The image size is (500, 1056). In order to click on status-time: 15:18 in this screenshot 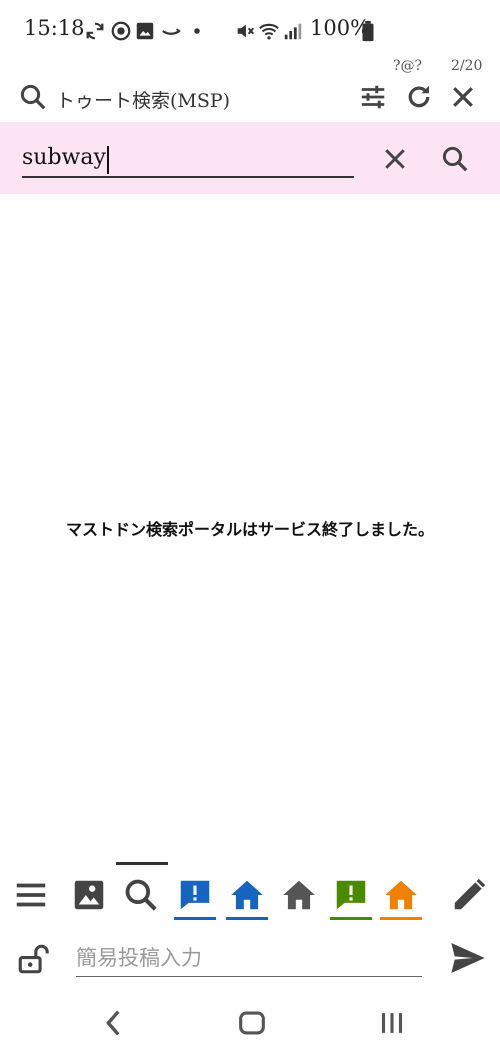, I will do `click(54, 28)`.